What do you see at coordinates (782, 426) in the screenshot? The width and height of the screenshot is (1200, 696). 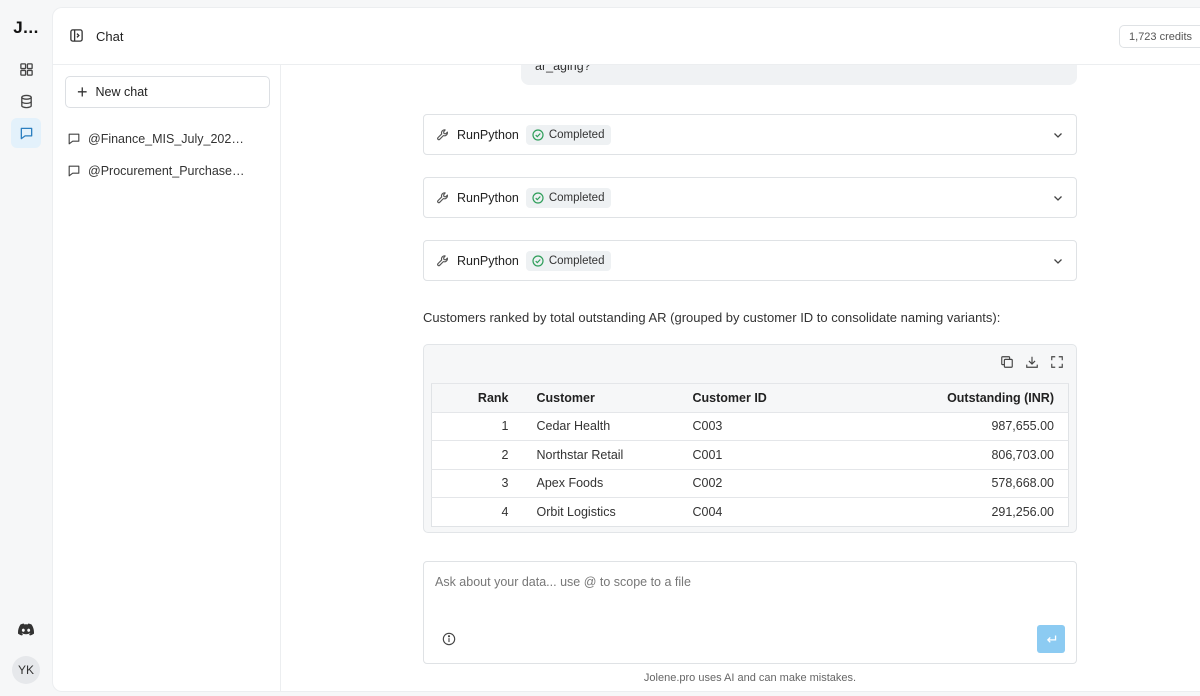 I see `table-cell: C003` at bounding box center [782, 426].